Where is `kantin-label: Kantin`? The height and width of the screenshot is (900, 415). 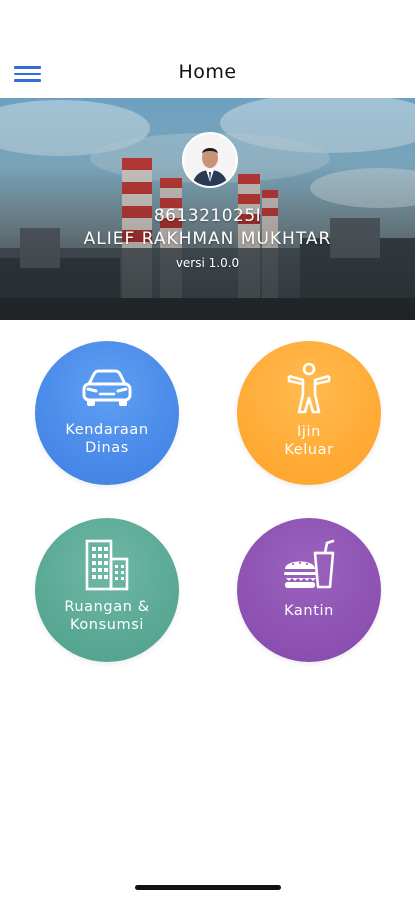
kantin-label: Kantin is located at coordinates (309, 611).